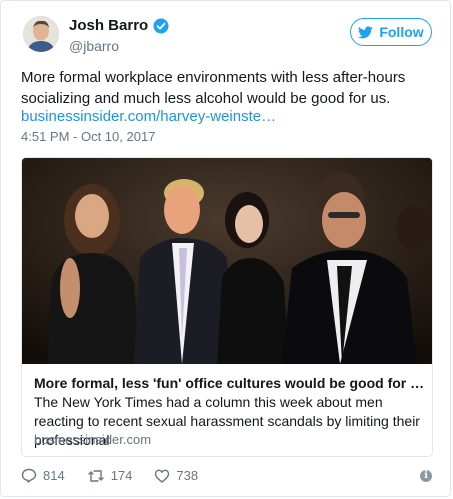 The height and width of the screenshot is (499, 453). Describe the element at coordinates (187, 475) in the screenshot. I see `like-count: 738` at that location.